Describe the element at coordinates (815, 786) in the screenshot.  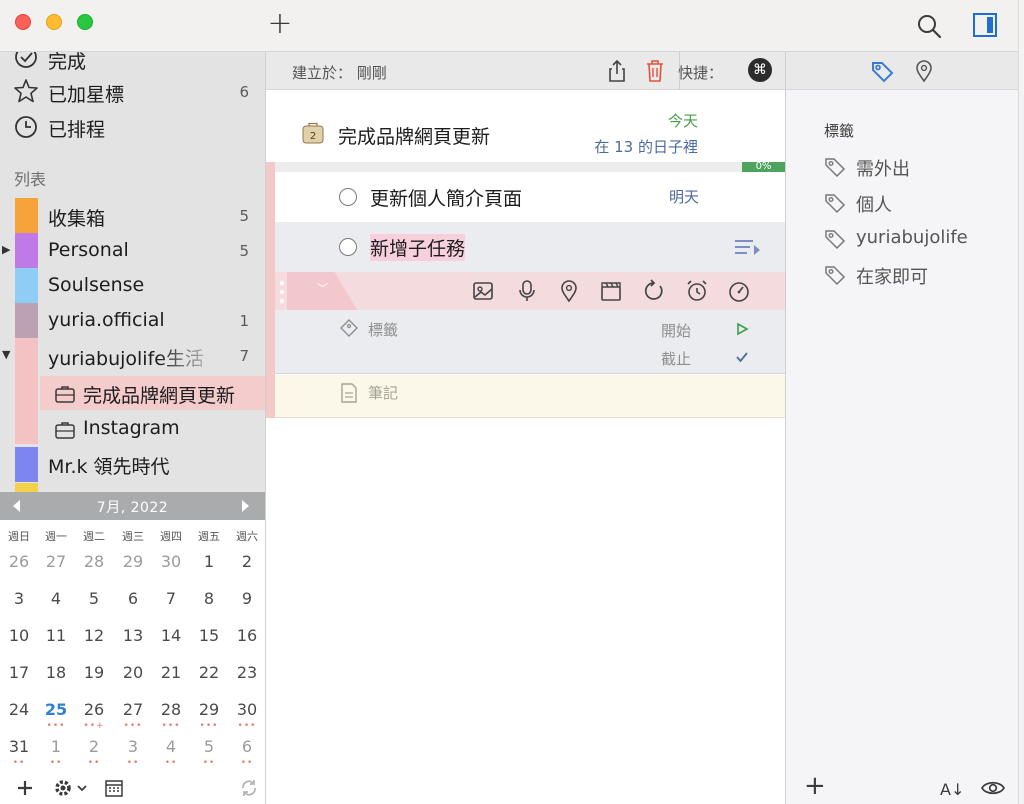
I see `add-tag-button: +` at that location.